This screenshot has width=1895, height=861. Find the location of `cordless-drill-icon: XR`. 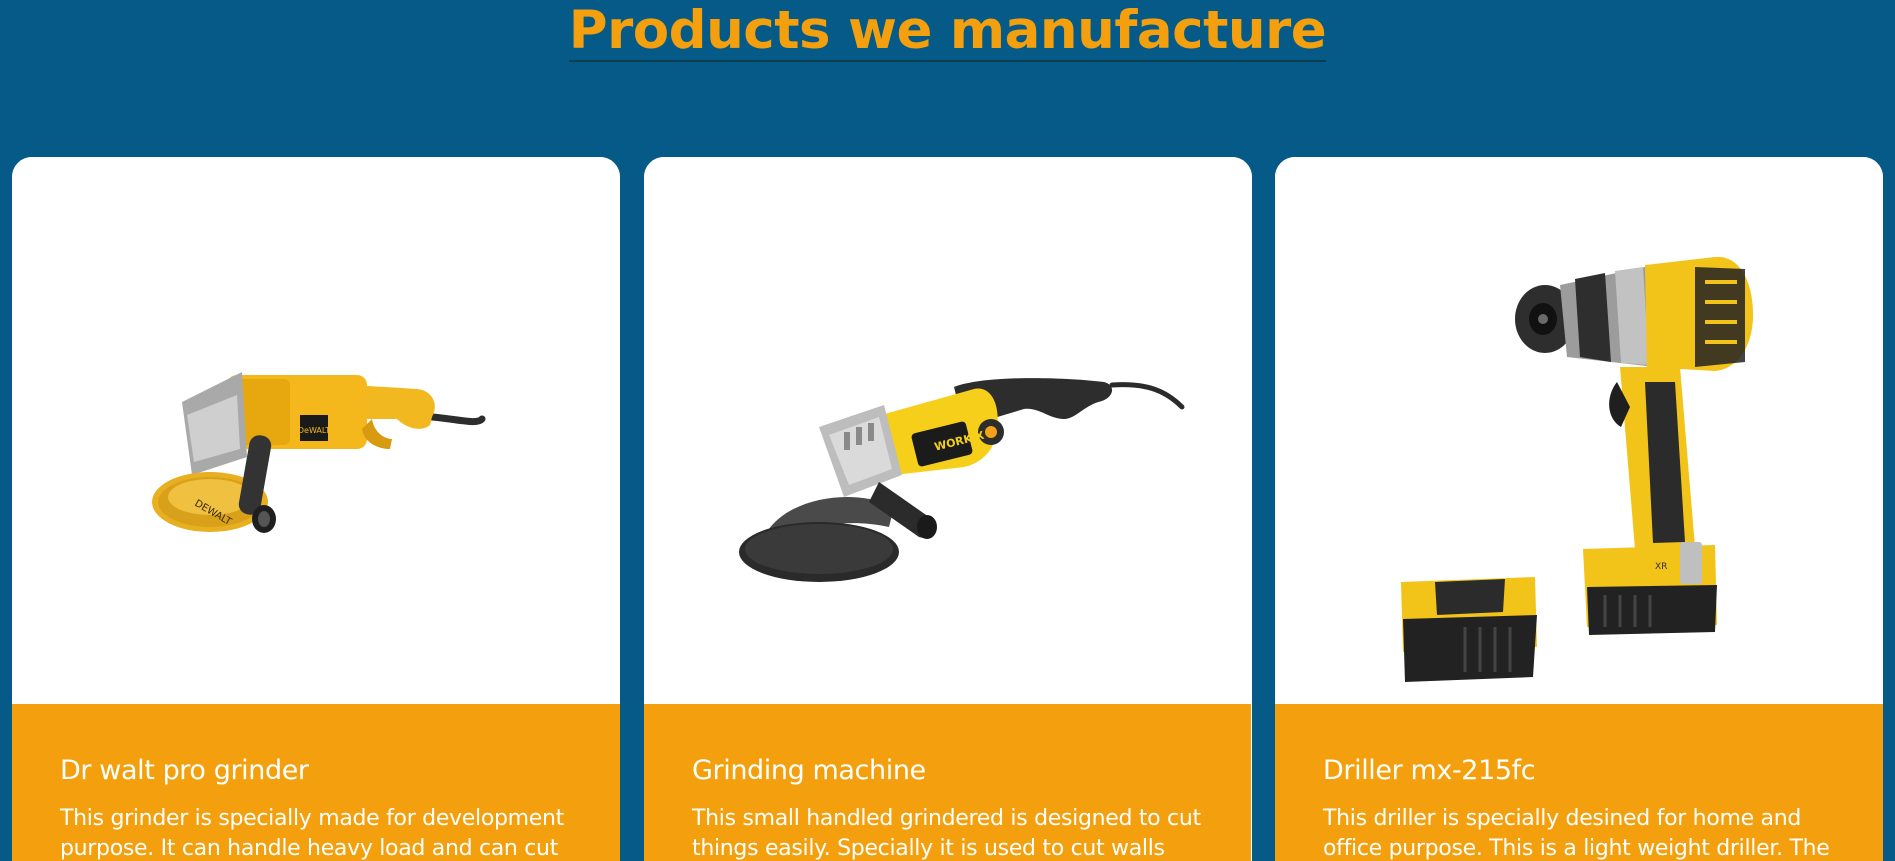

cordless-drill-icon: XR is located at coordinates (1577, 469).